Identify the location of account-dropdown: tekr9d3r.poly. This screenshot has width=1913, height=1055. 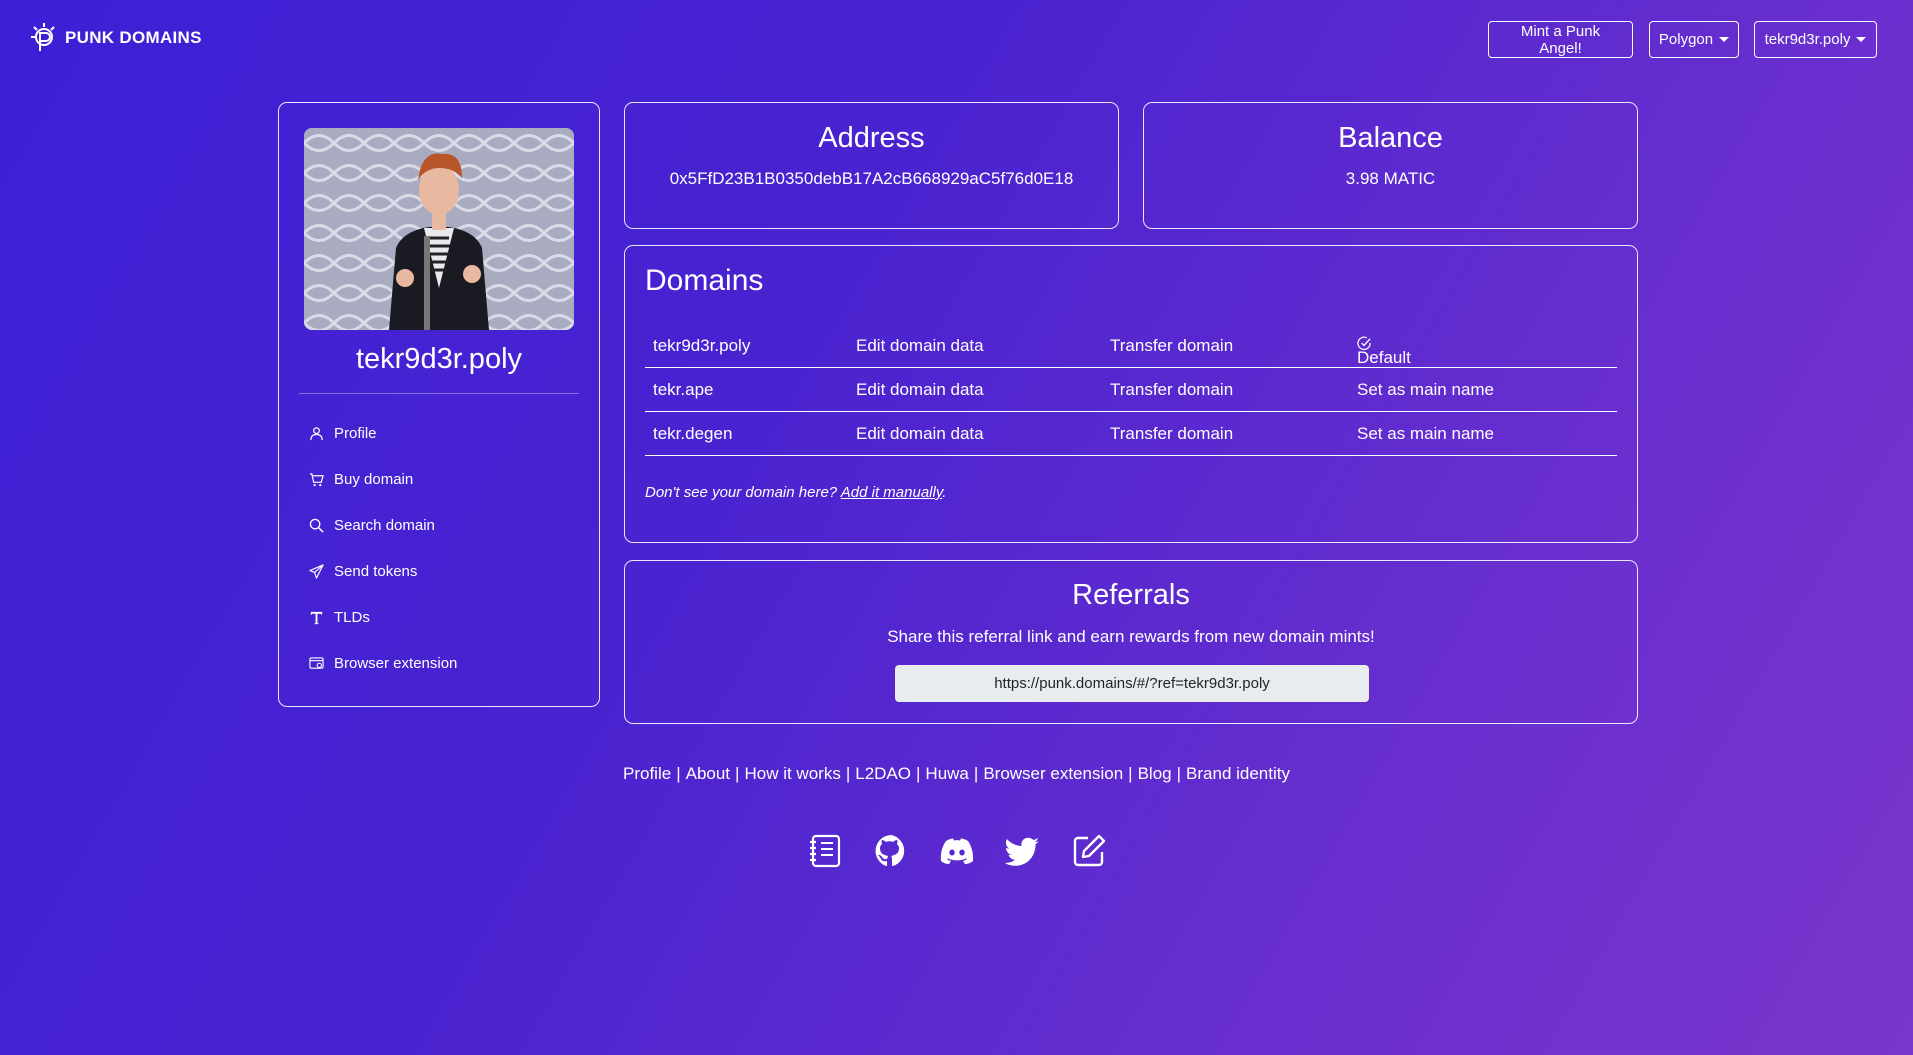
(1815, 39).